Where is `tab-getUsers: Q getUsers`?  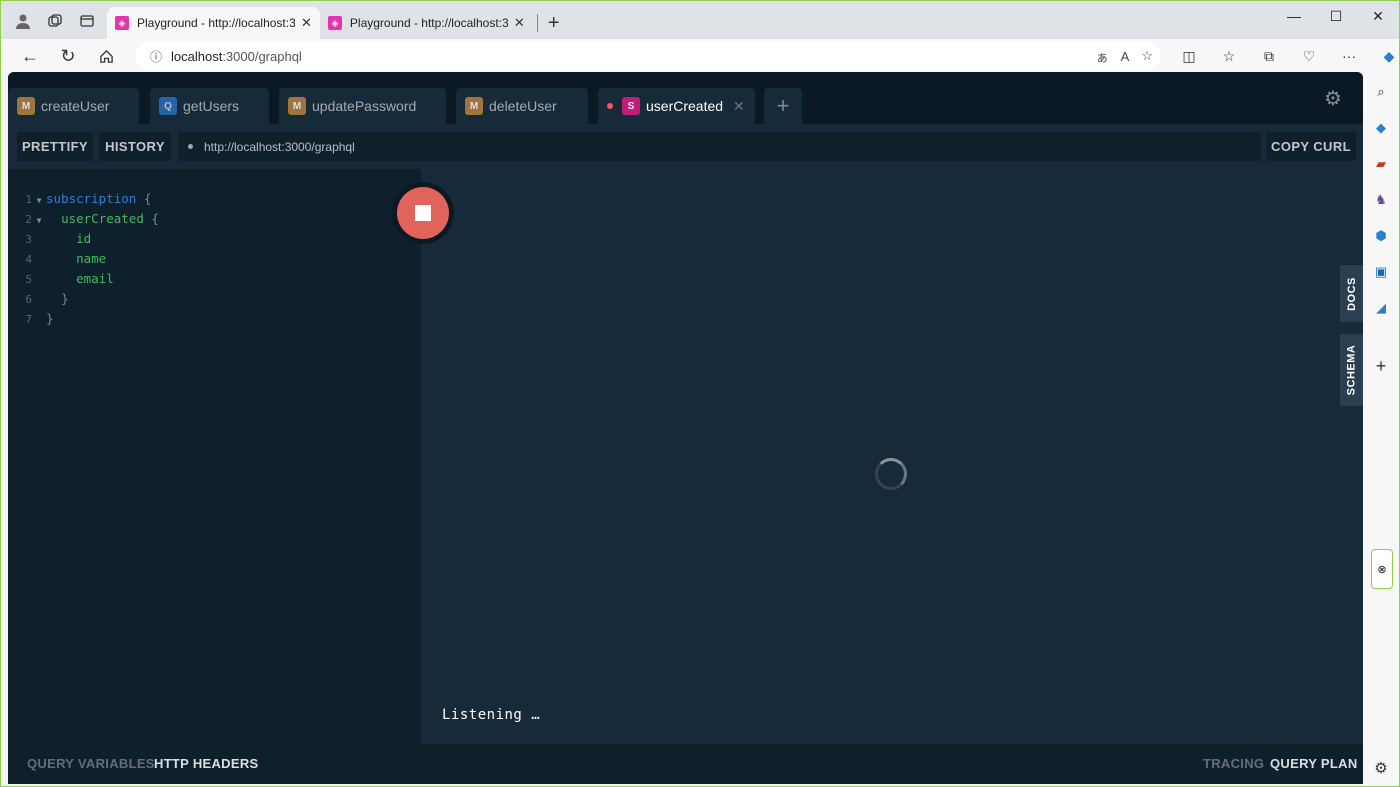
tab-getUsers: Q getUsers is located at coordinates (209, 106).